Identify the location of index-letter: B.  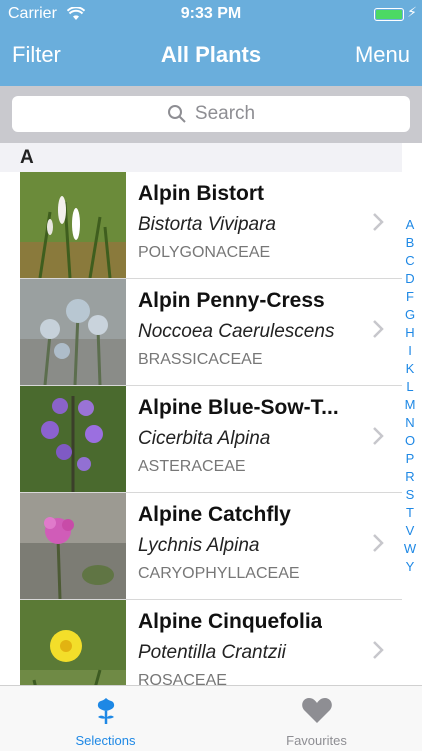
(410, 243).